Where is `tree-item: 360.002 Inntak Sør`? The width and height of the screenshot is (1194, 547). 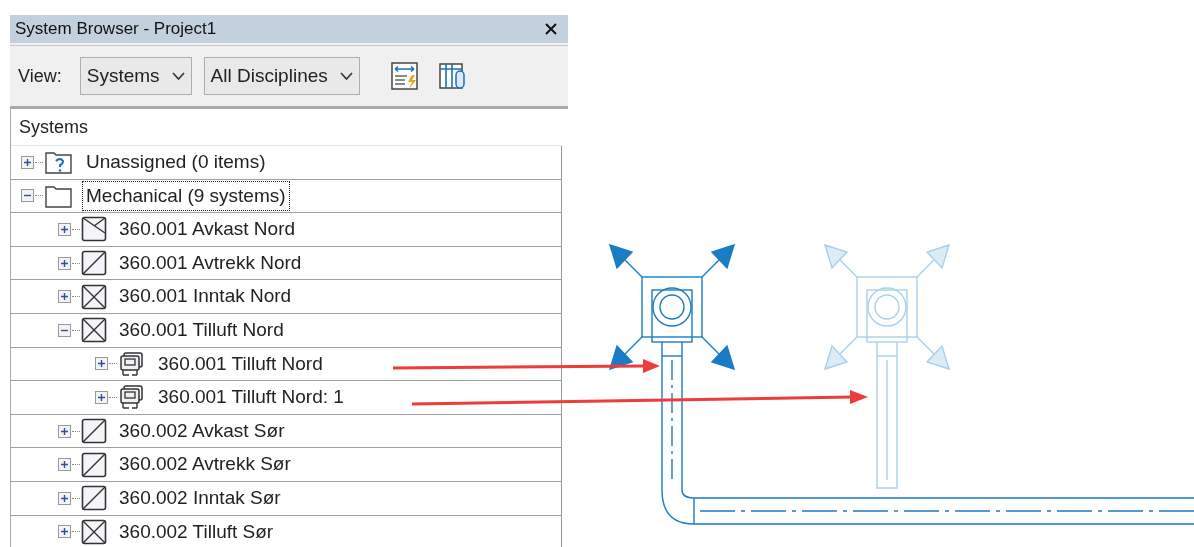 tree-item: 360.002 Inntak Sør is located at coordinates (200, 498).